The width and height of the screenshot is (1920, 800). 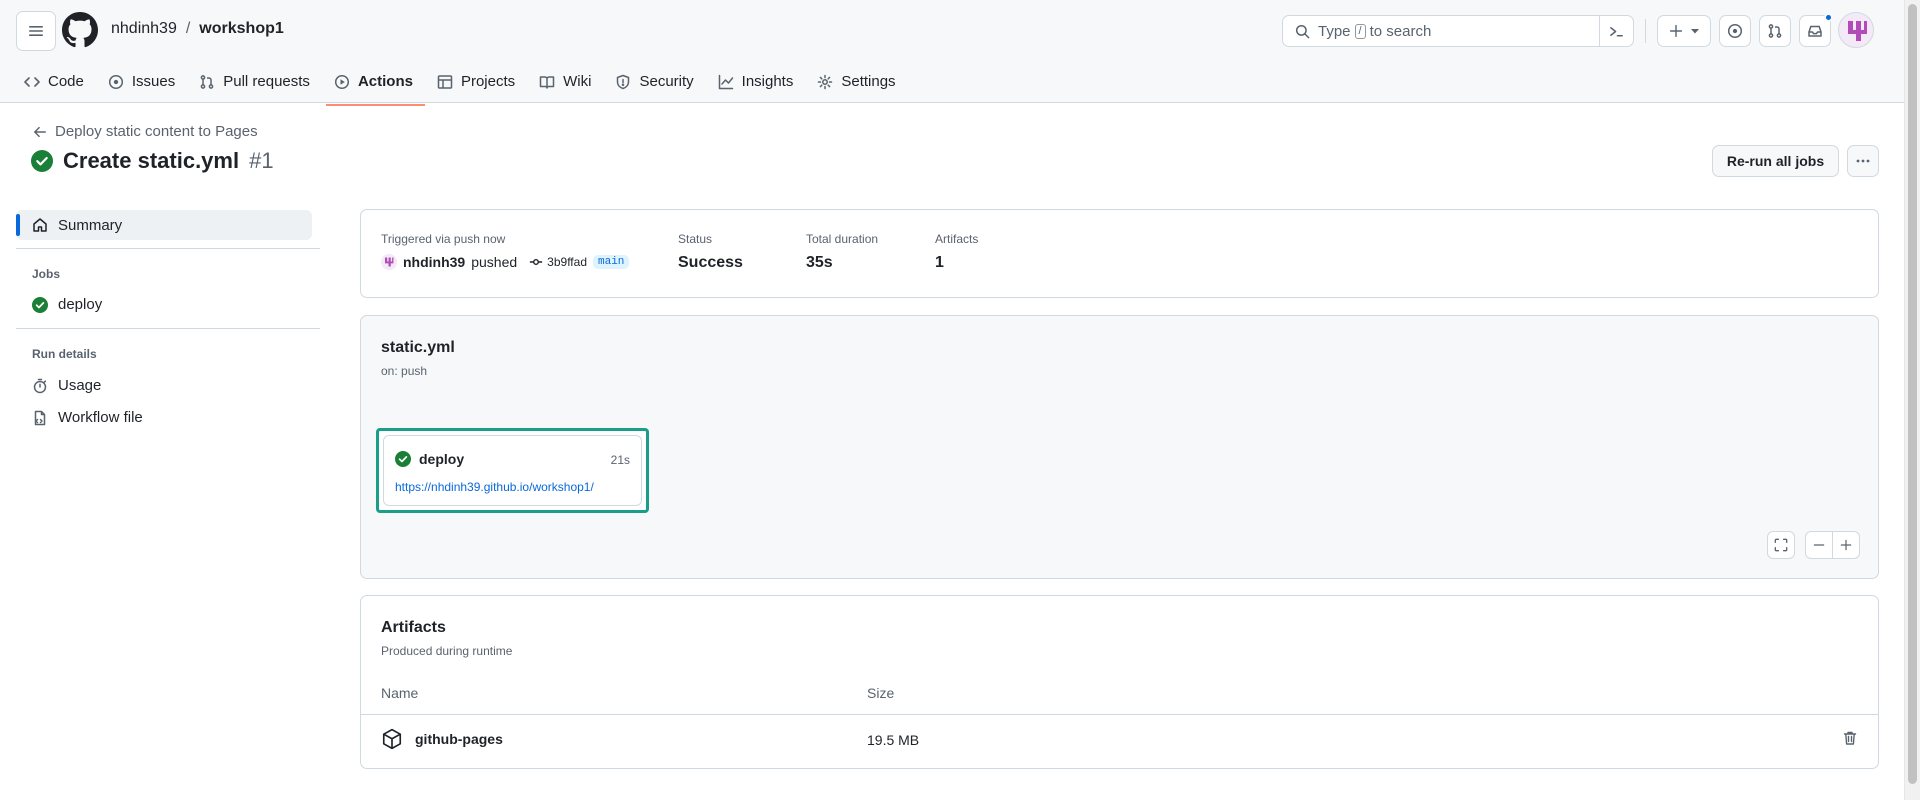 I want to click on tab-insights: Insights, so click(x=758, y=81).